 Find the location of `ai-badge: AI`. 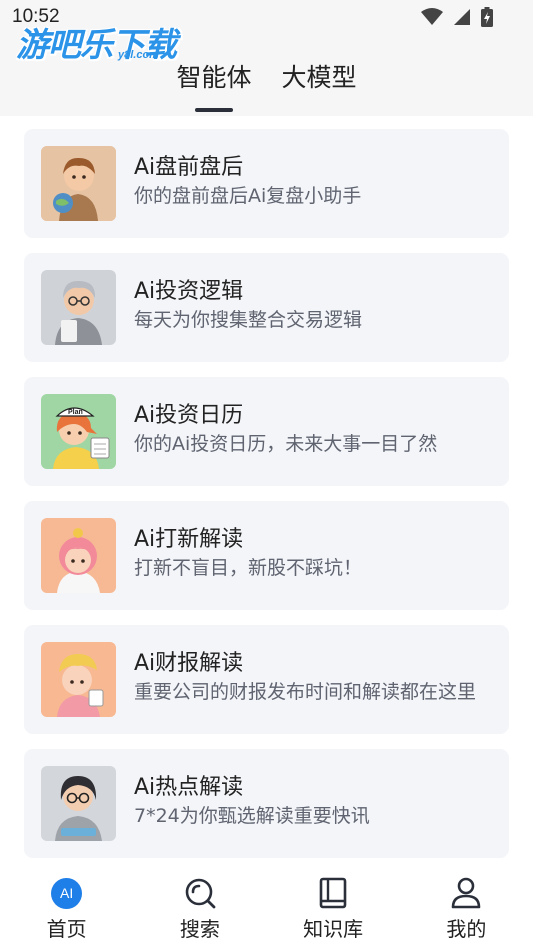

ai-badge: AI is located at coordinates (67, 893).